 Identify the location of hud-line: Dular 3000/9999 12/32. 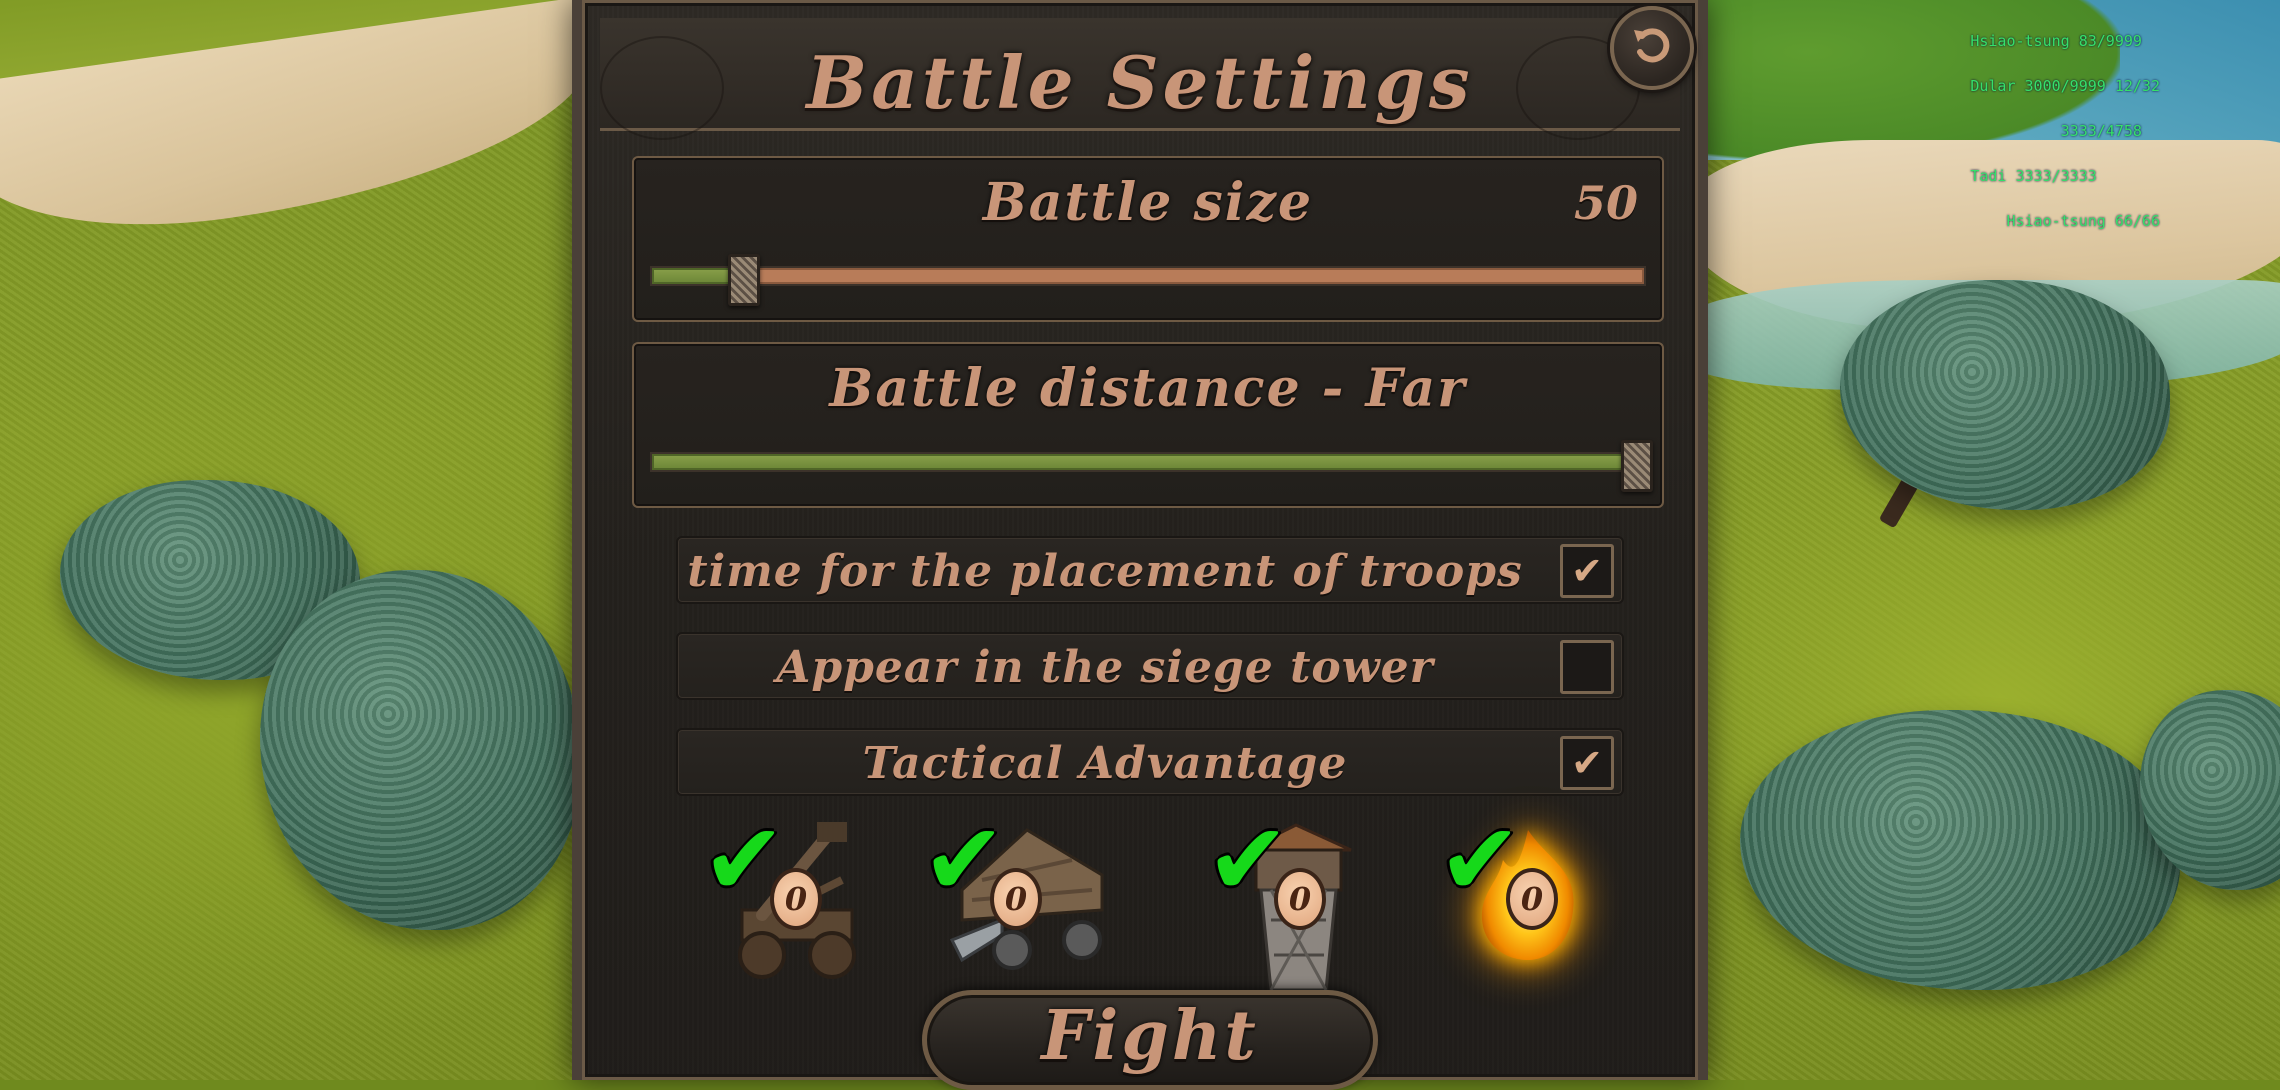
(2065, 86).